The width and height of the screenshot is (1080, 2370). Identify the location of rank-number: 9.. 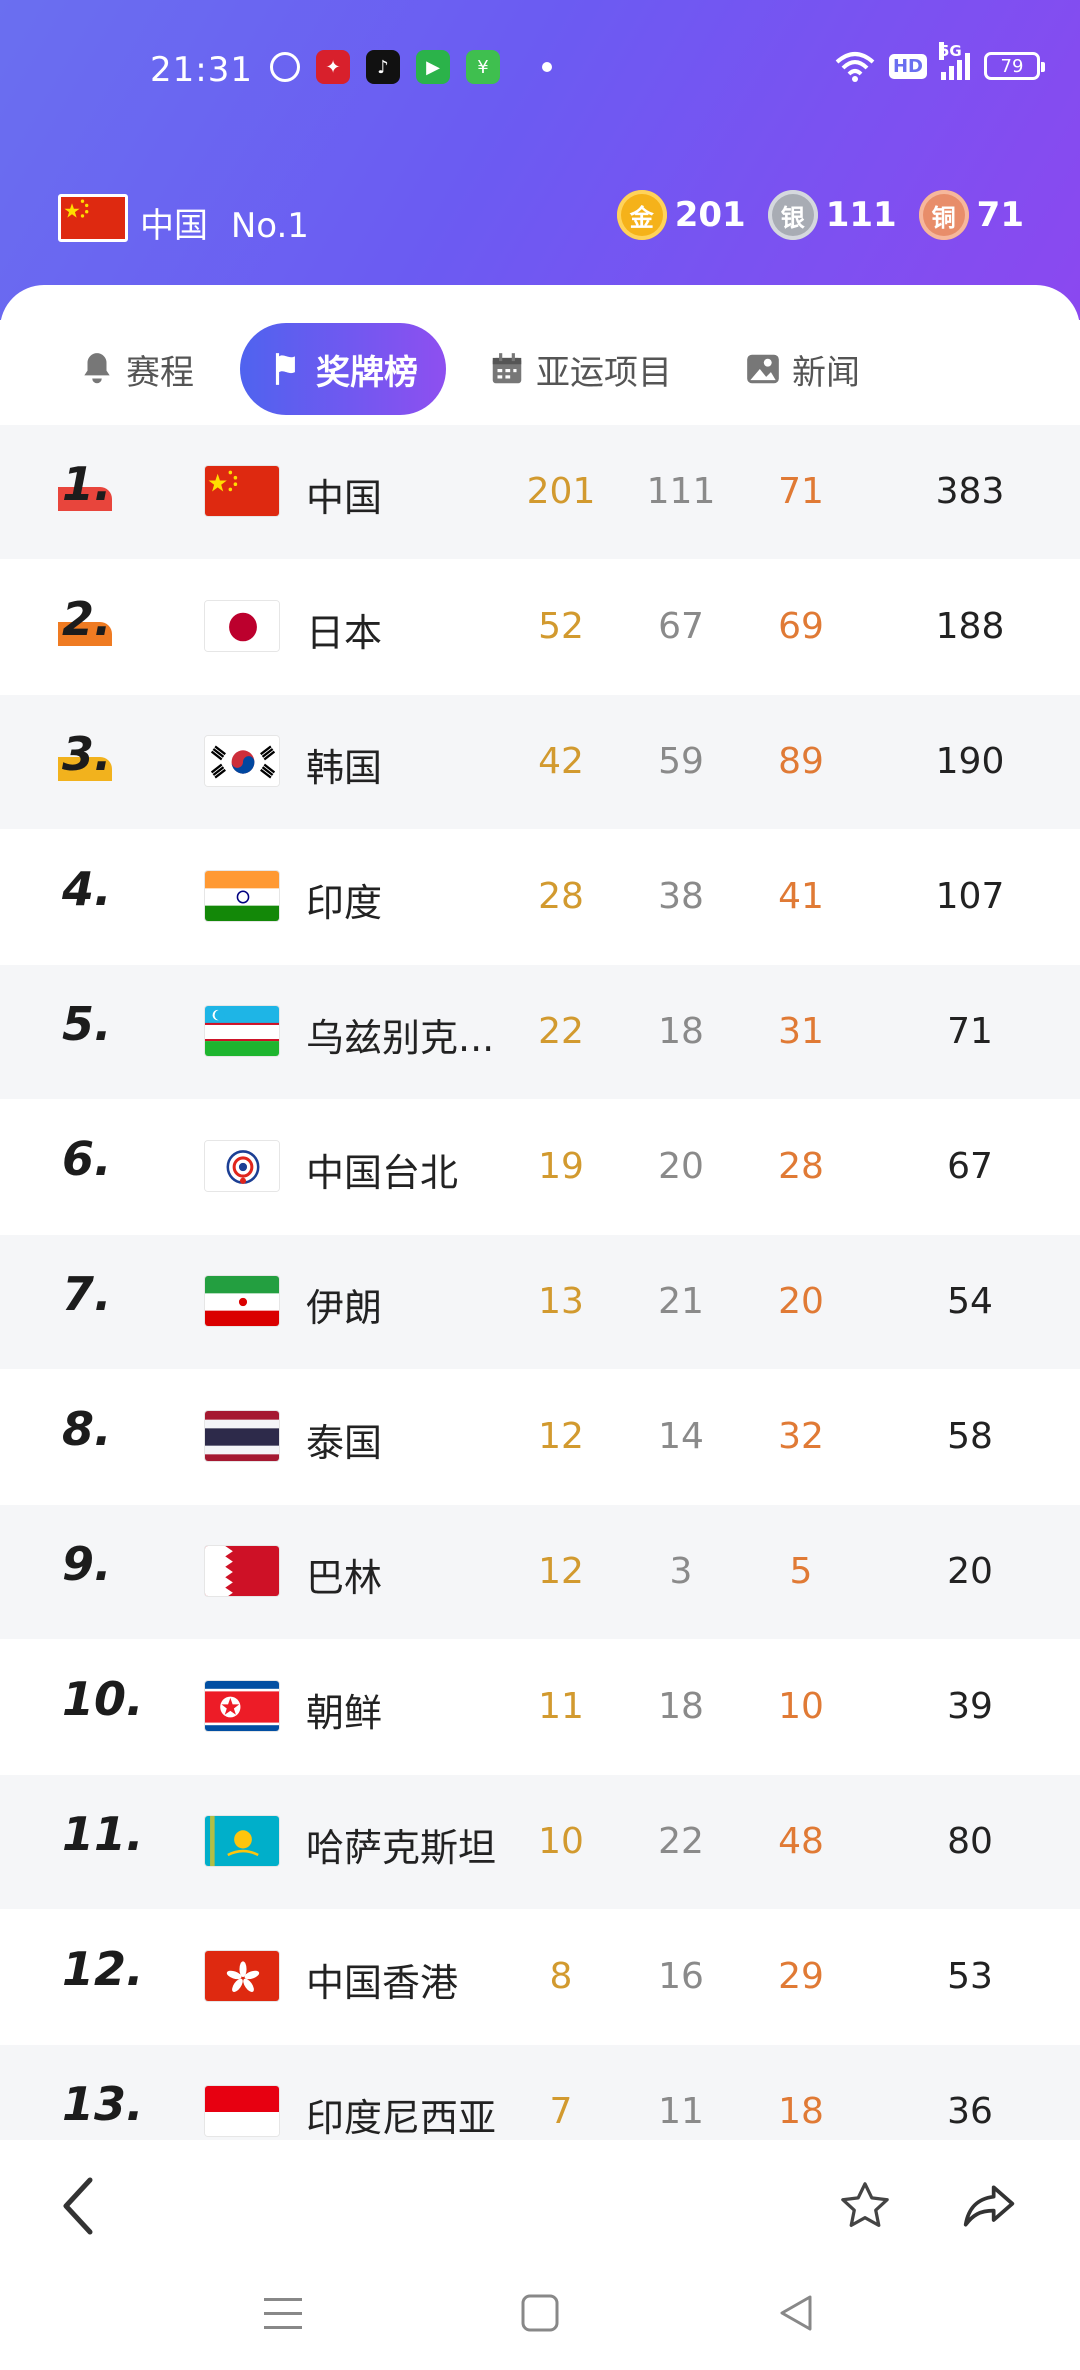
(87, 1564).